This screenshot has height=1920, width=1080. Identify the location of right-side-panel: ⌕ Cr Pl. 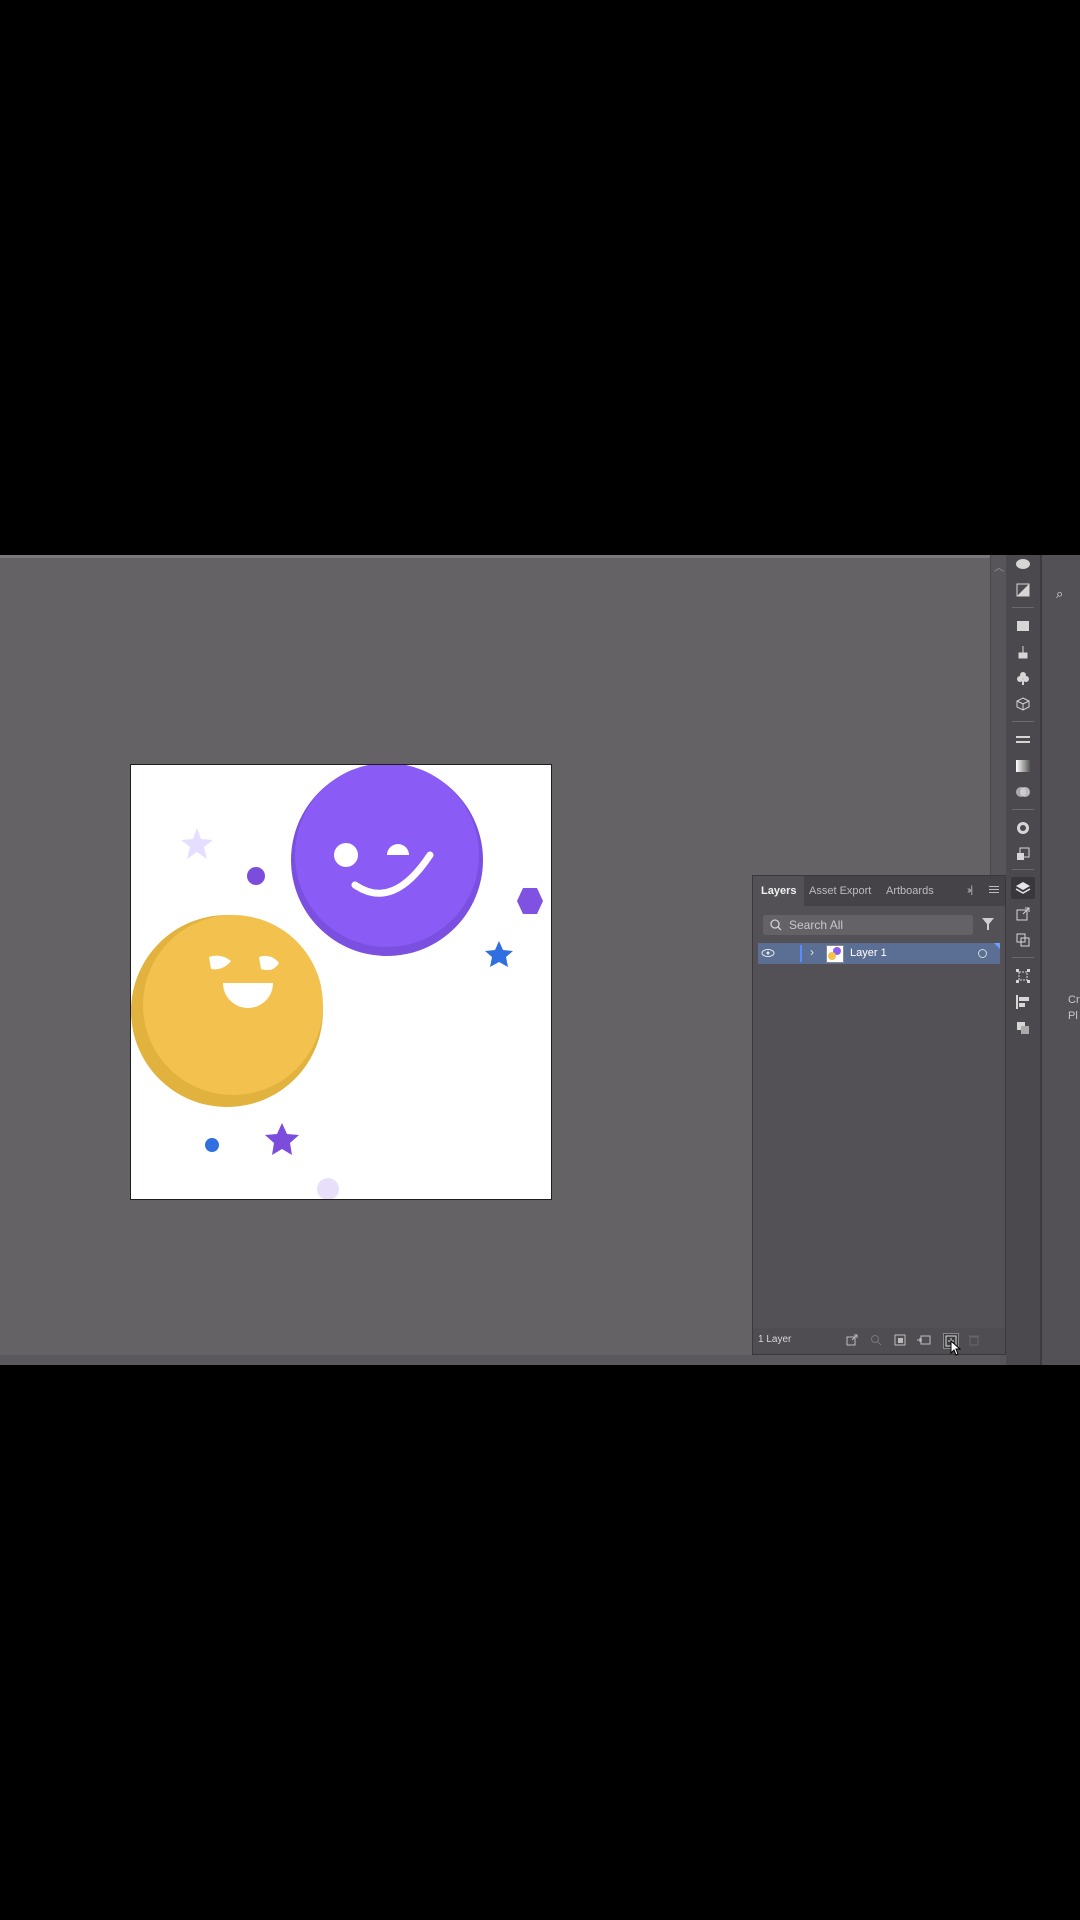
(1061, 960).